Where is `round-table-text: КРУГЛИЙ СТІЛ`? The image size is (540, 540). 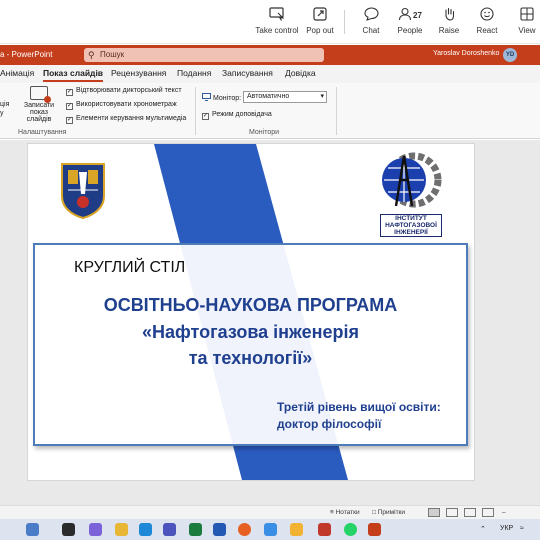
round-table-text: КРУГЛИЙ СТІЛ is located at coordinates (130, 267).